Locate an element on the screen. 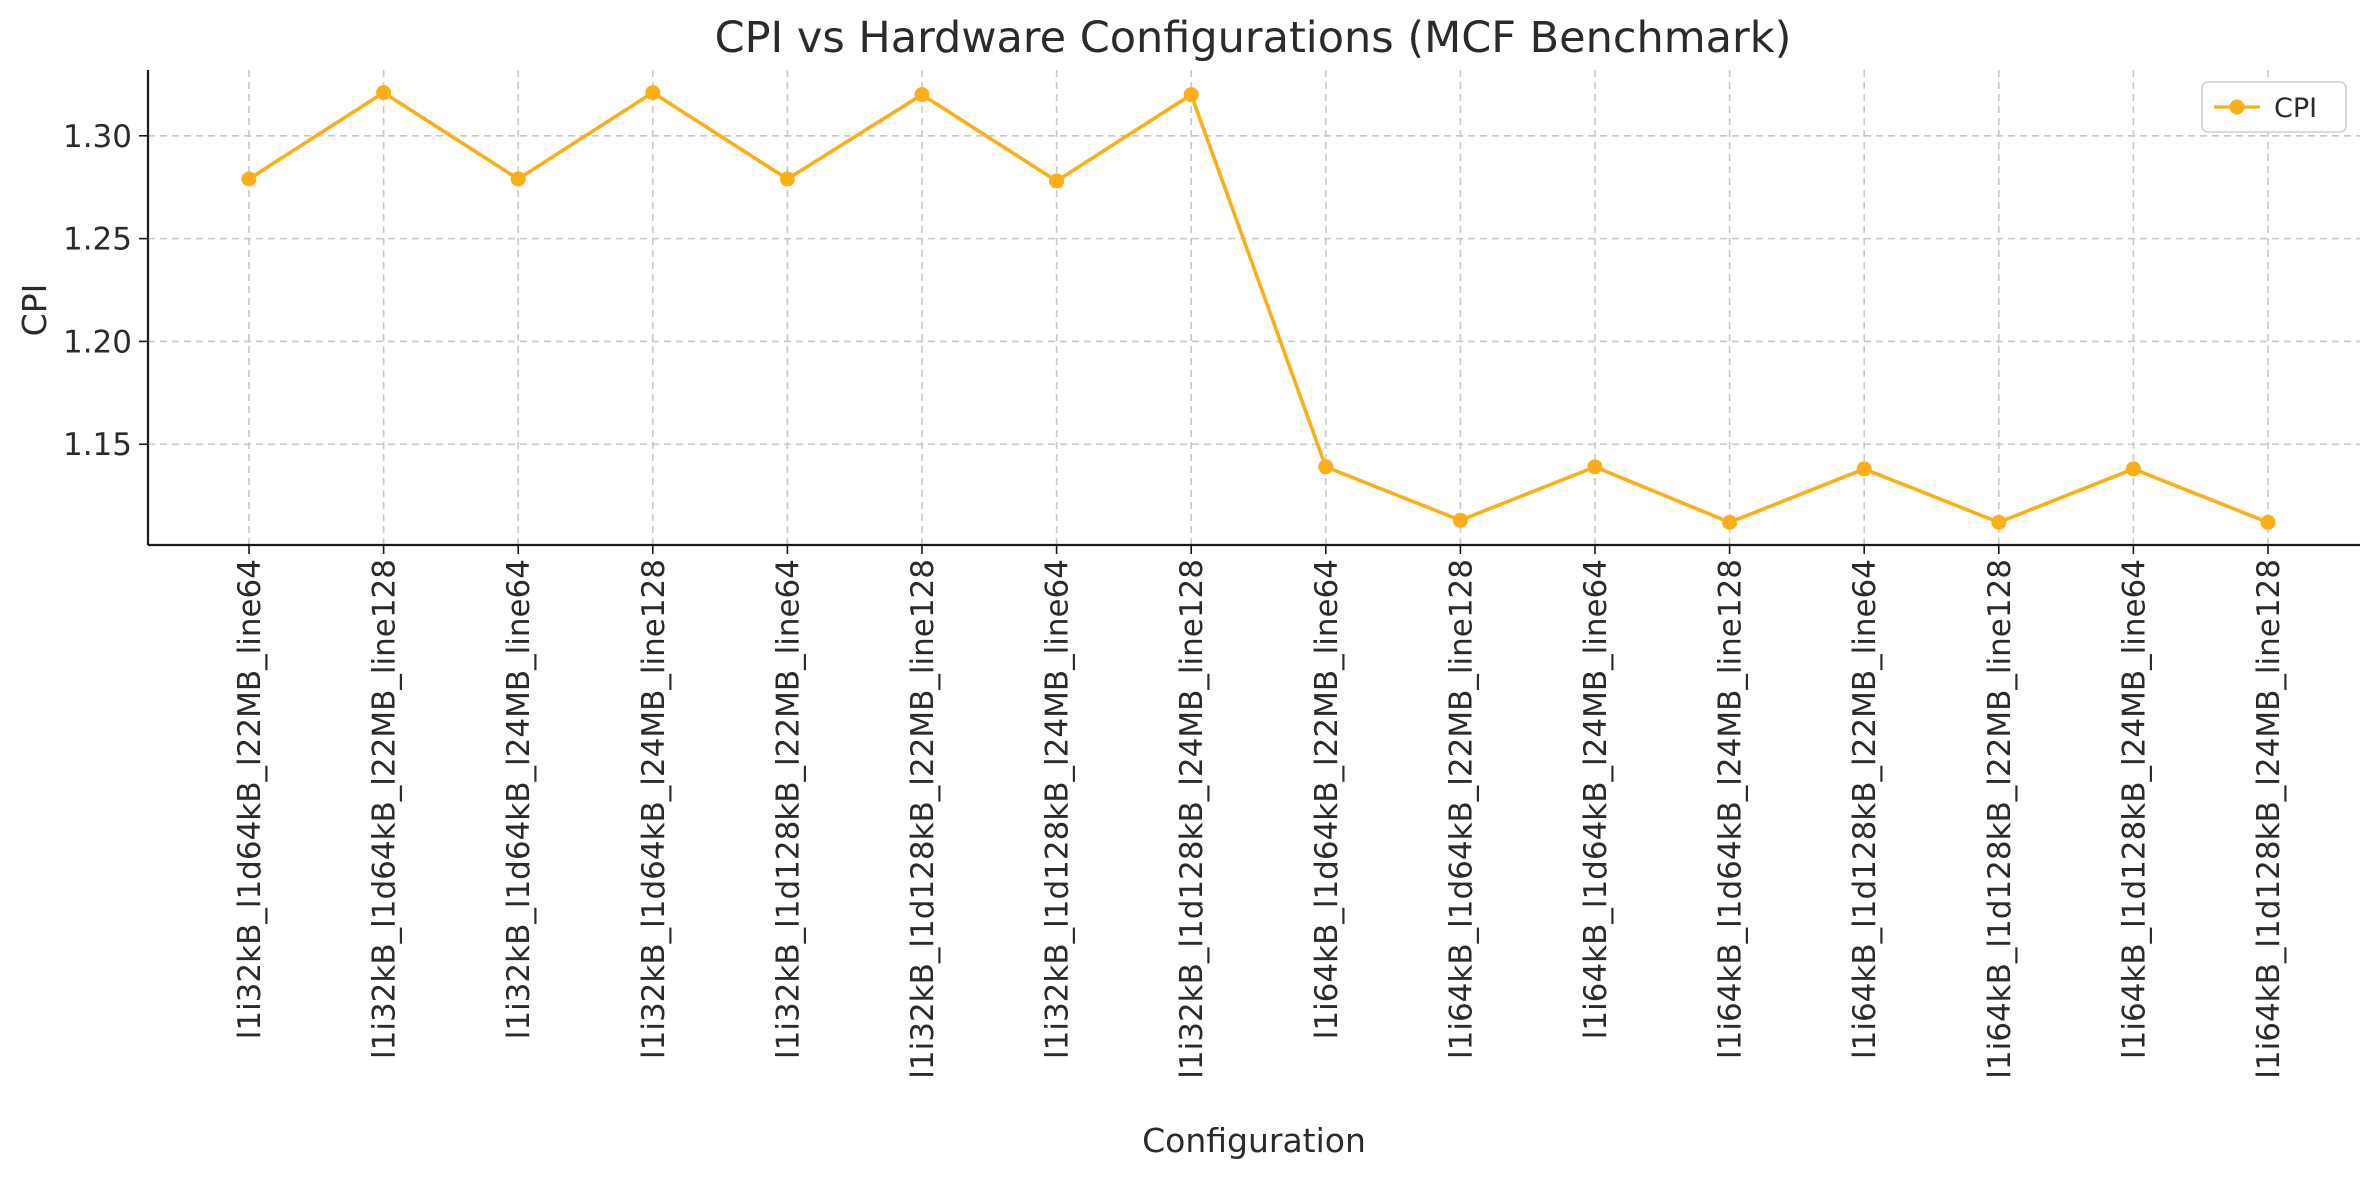 Image resolution: width=2379 pixels, height=1180 pixels. legend-point-marker is located at coordinates (2237, 107).